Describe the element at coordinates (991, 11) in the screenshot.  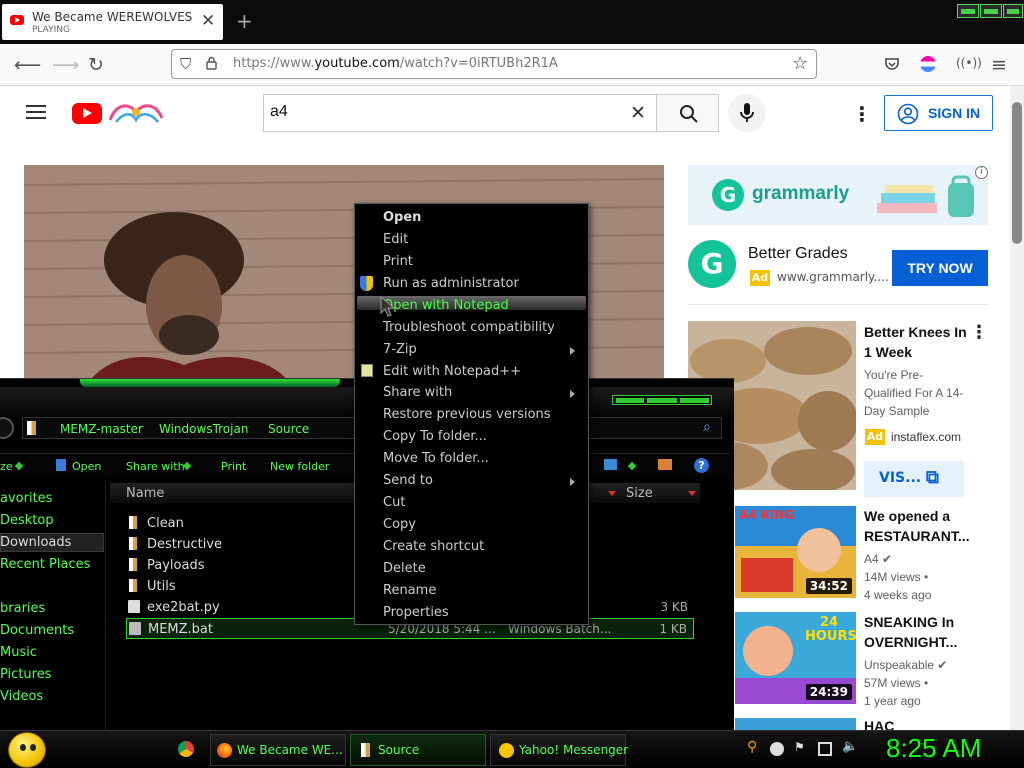
I see `maximize-button` at that location.